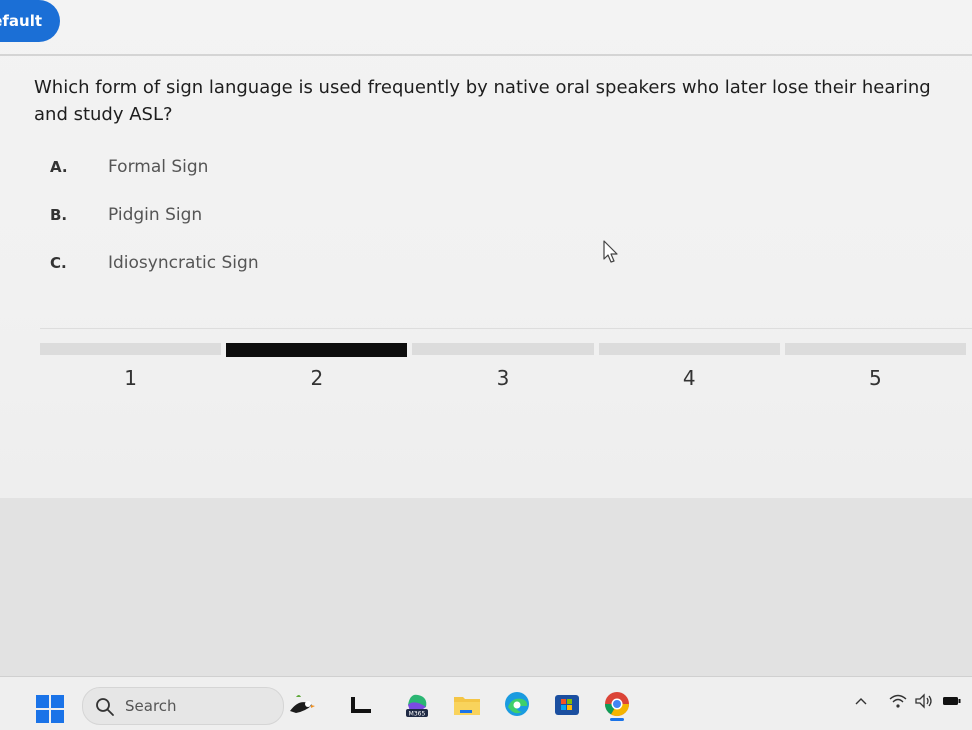  What do you see at coordinates (898, 701) in the screenshot?
I see `wifi-icon` at bounding box center [898, 701].